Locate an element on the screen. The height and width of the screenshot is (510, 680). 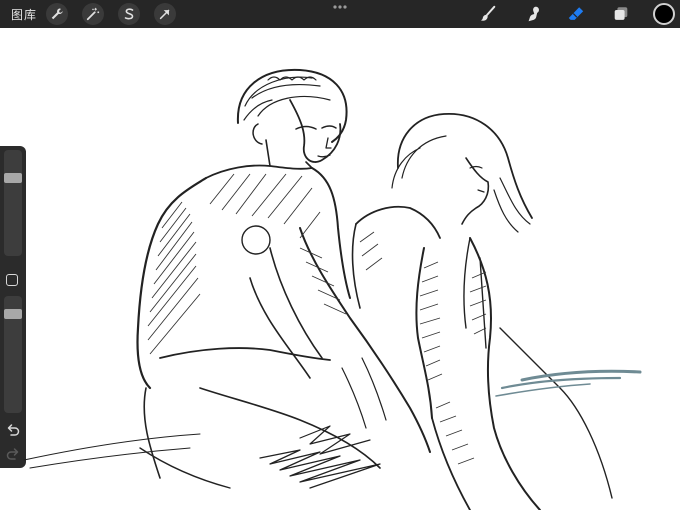
brush-tool-button is located at coordinates (488, 14).